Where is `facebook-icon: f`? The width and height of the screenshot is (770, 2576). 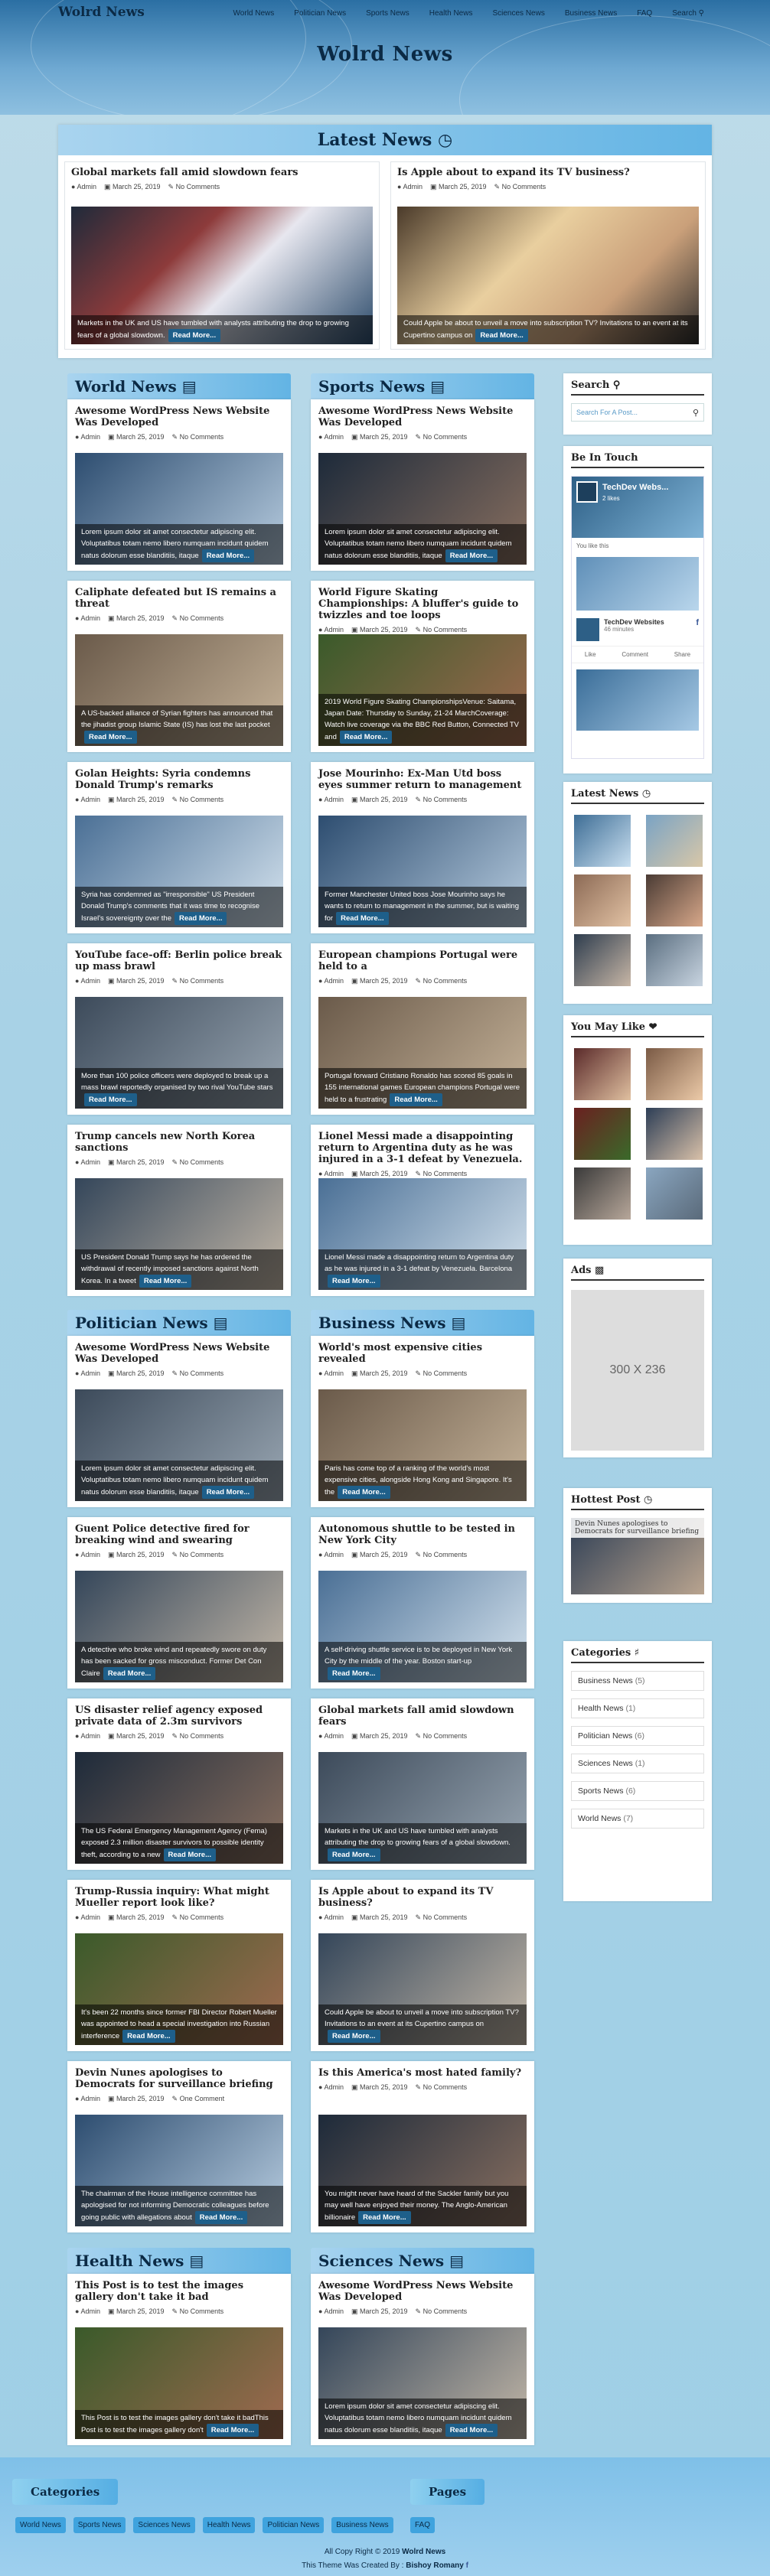
facebook-icon: f is located at coordinates (467, 2566).